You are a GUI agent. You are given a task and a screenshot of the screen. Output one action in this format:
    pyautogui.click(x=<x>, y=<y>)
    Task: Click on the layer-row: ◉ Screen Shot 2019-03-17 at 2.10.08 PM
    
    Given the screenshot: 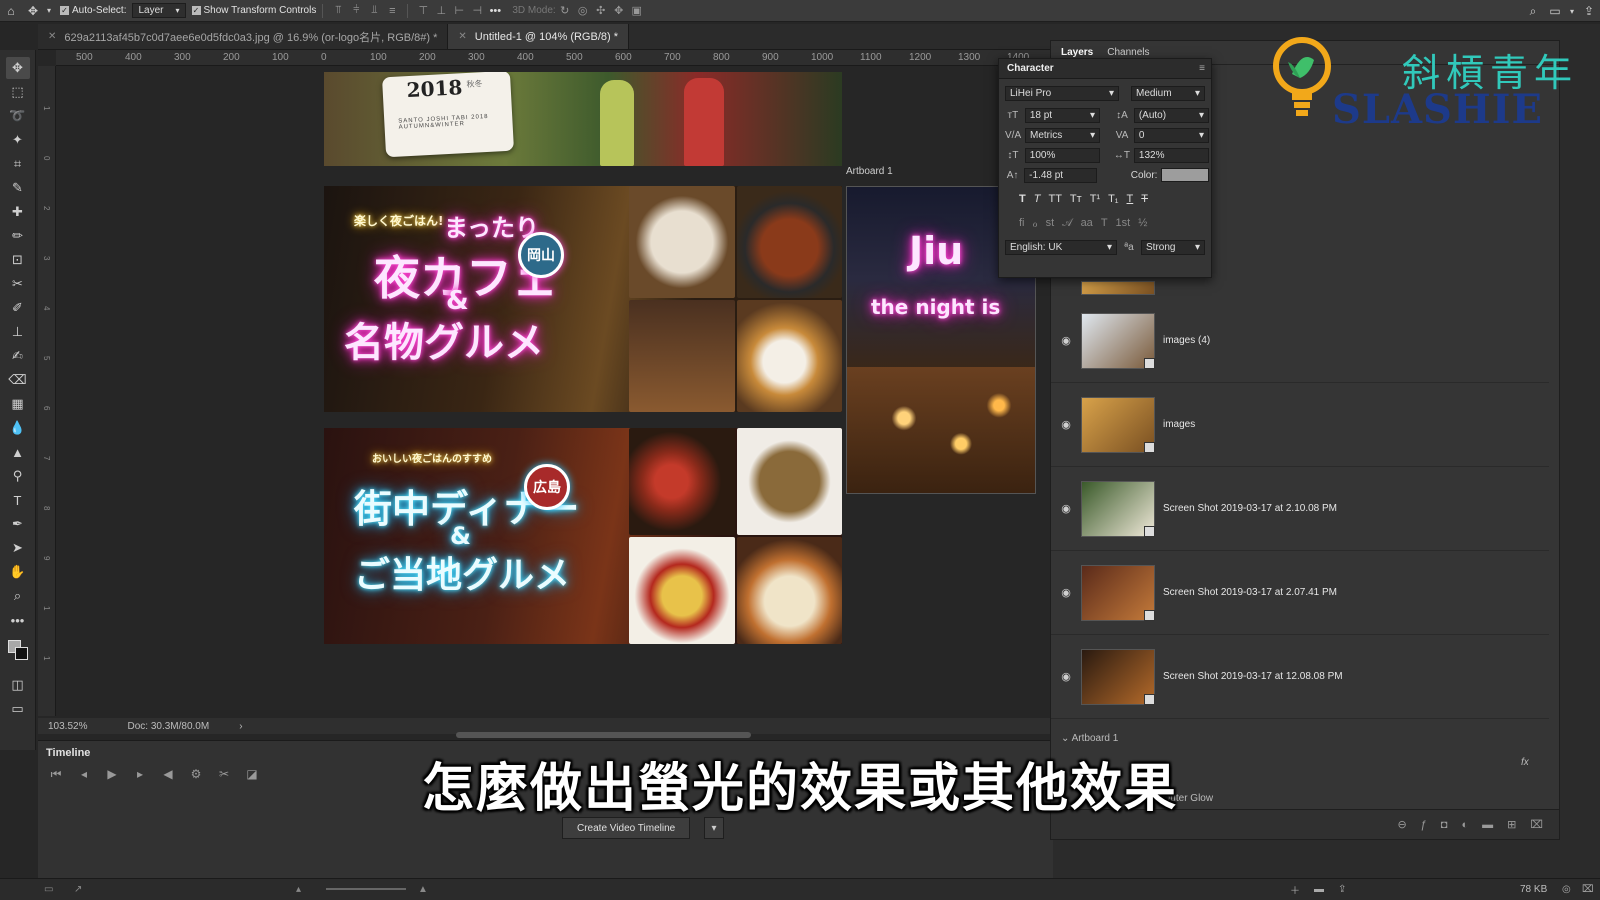 What is the action you would take?
    pyautogui.click(x=1300, y=509)
    